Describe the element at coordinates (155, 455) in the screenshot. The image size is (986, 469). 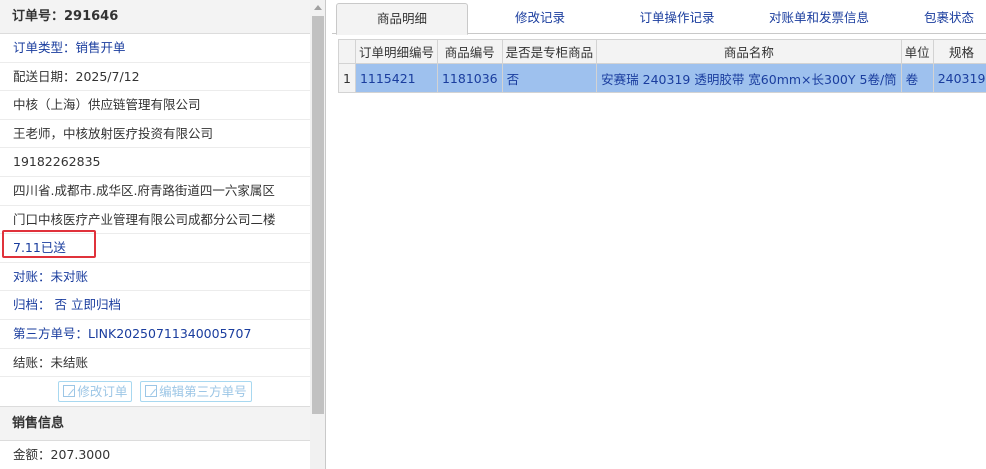
I see `sales-amount: 金额：207.3000` at that location.